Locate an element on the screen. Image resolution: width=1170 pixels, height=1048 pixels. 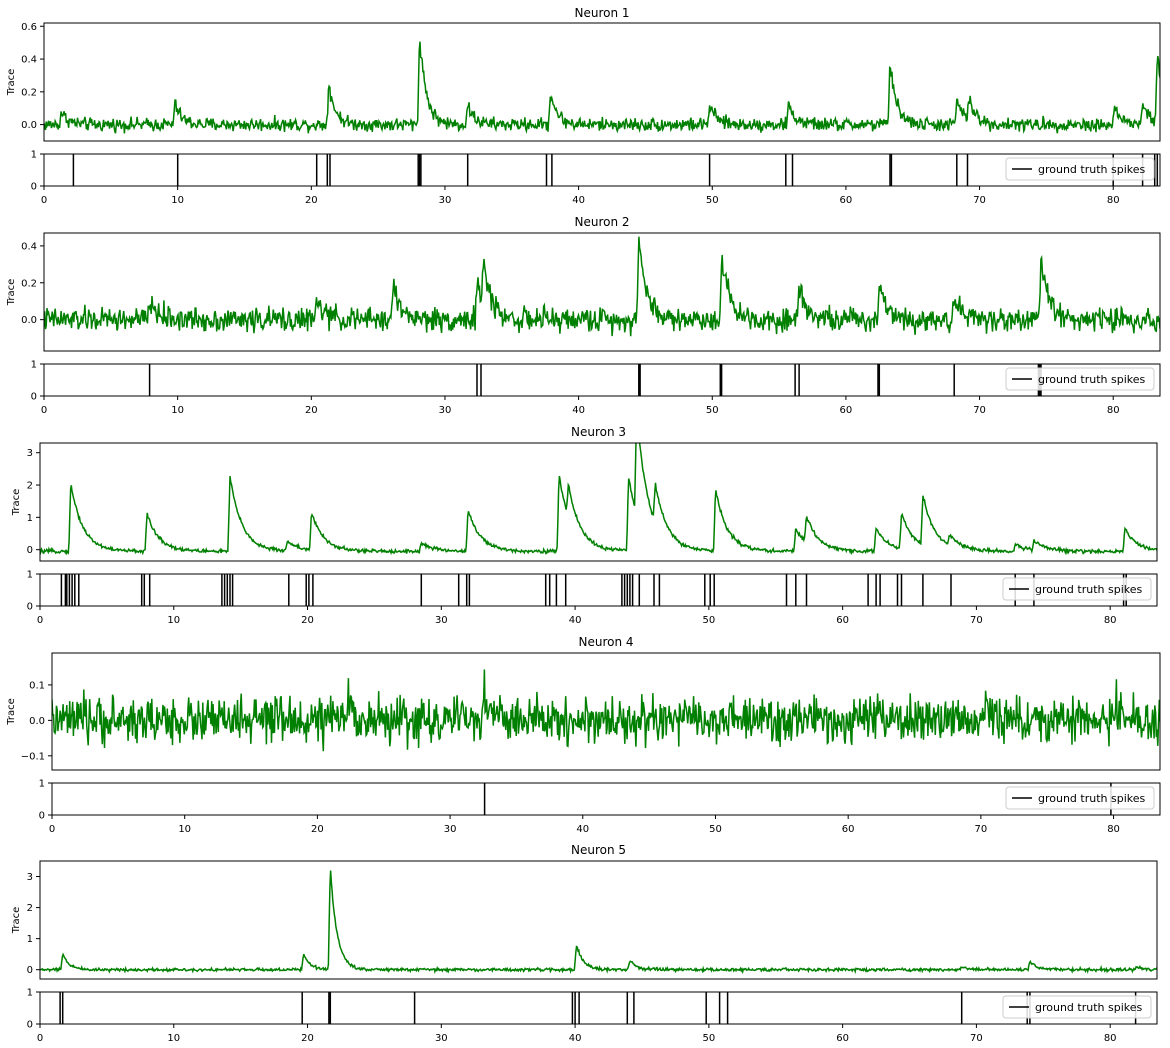
trace-axes: 0.0 0.2 0.4 Neuron 2 Trace is located at coordinates (583, 283).